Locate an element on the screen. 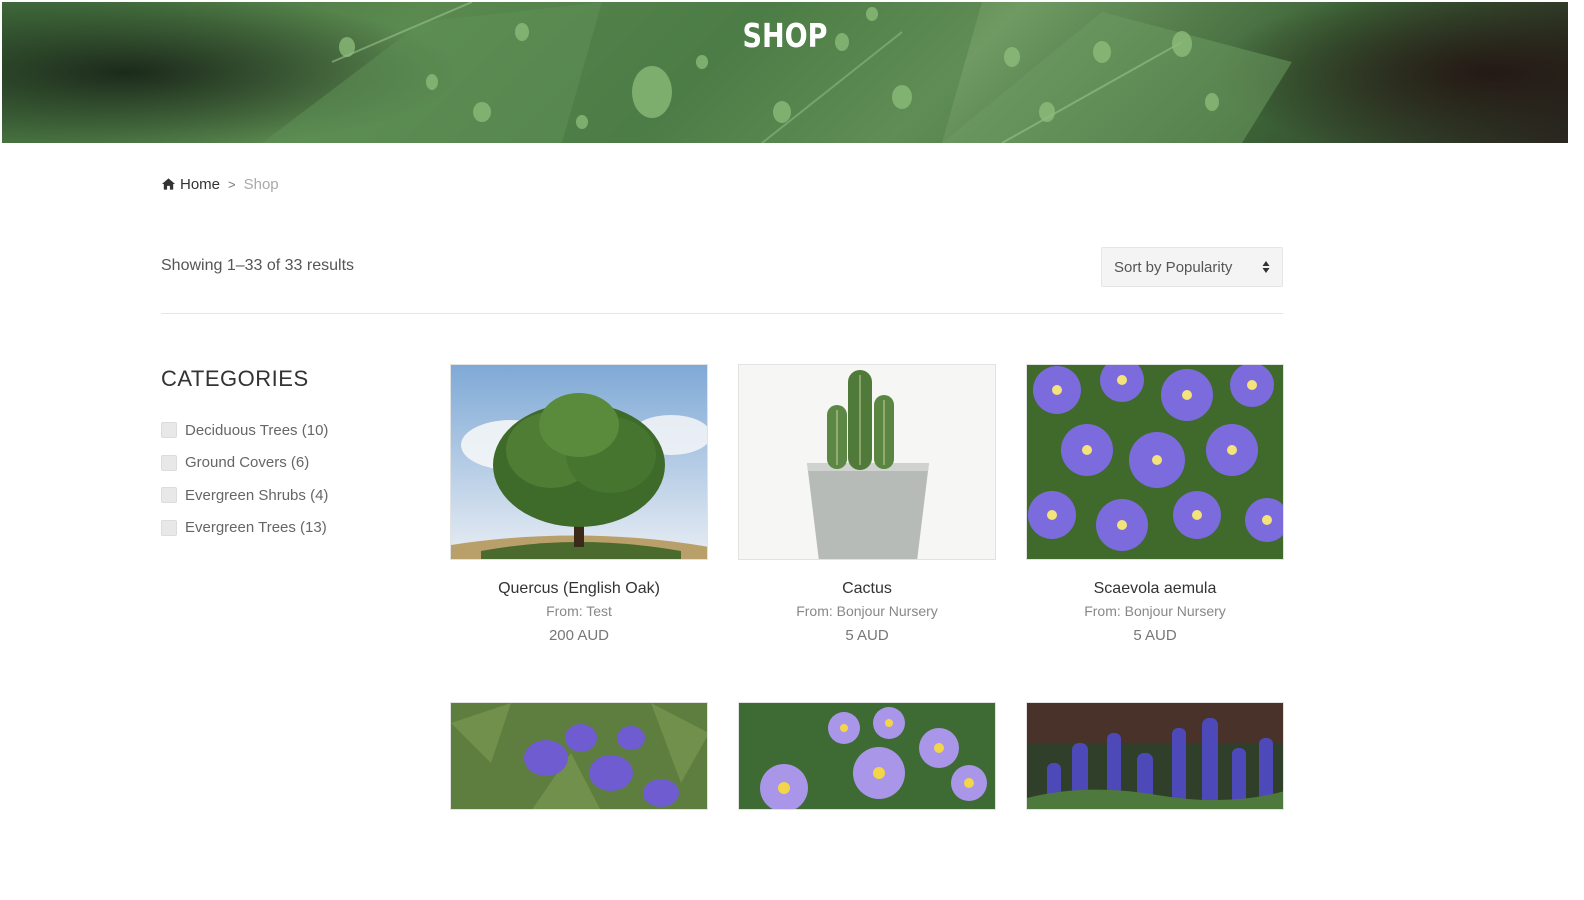  sort-caret-icon is located at coordinates (1266, 267).